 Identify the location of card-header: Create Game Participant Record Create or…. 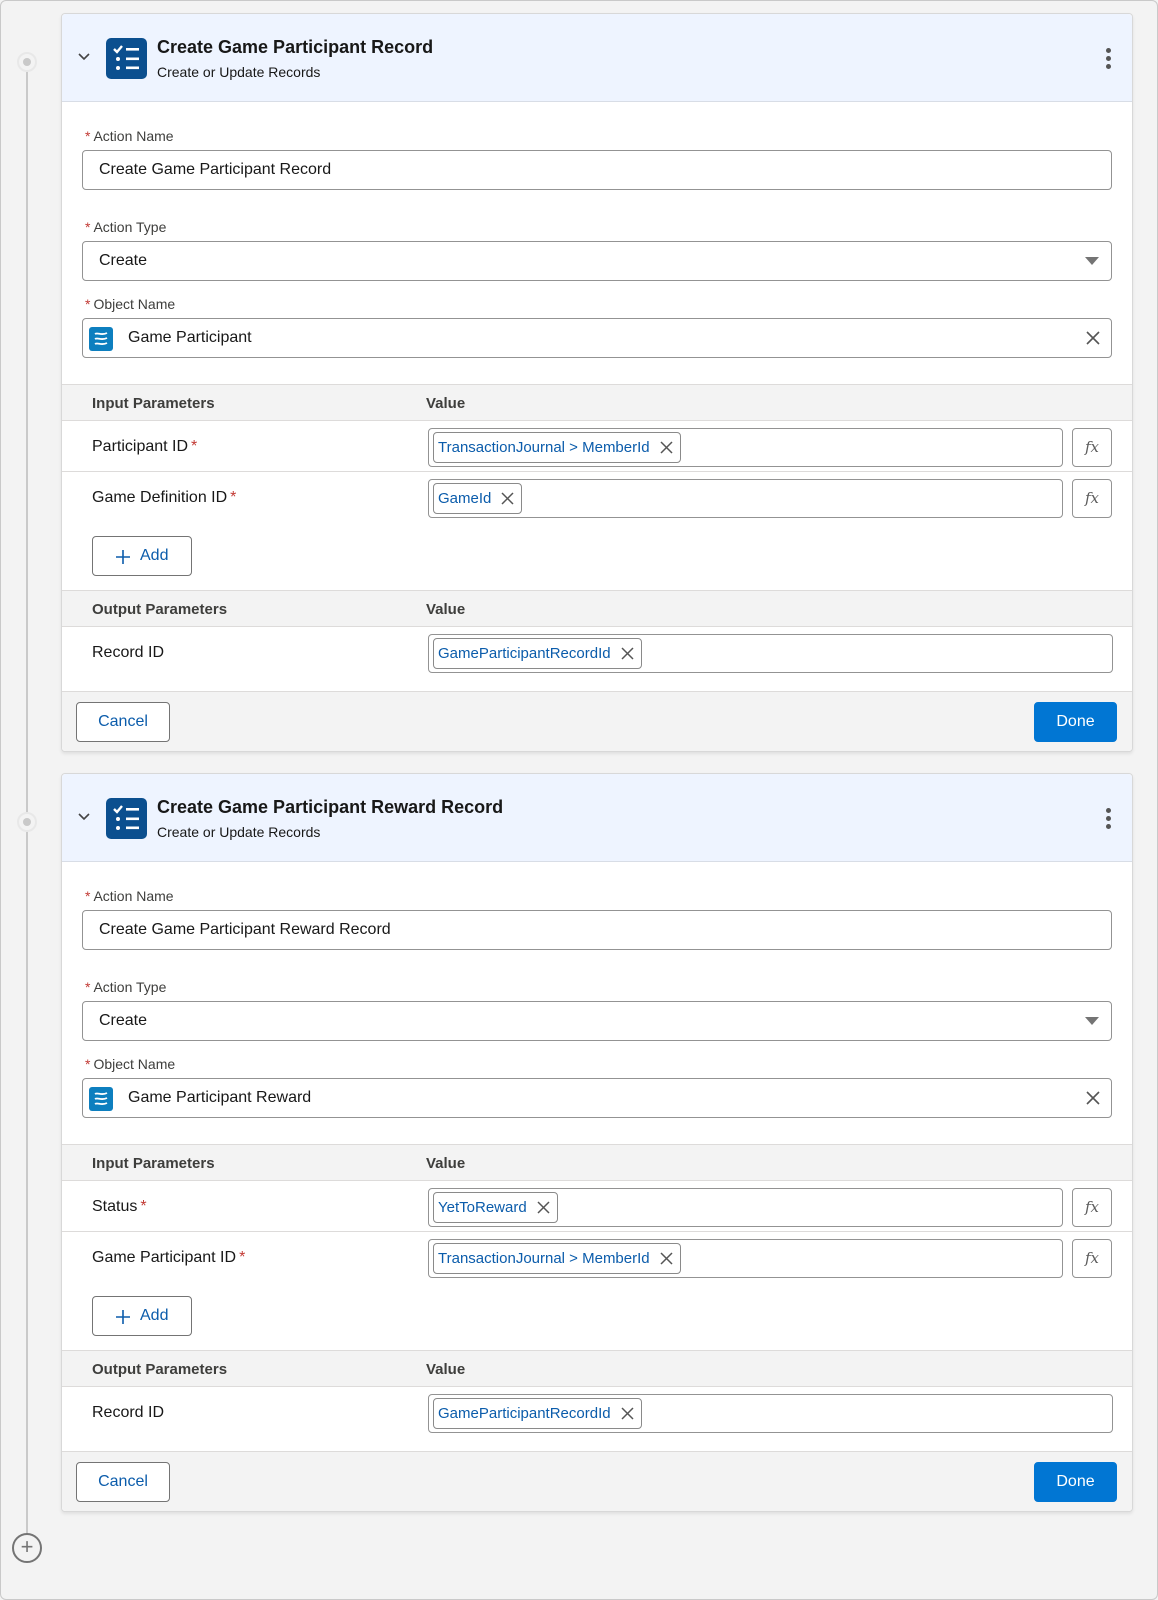
(597, 58).